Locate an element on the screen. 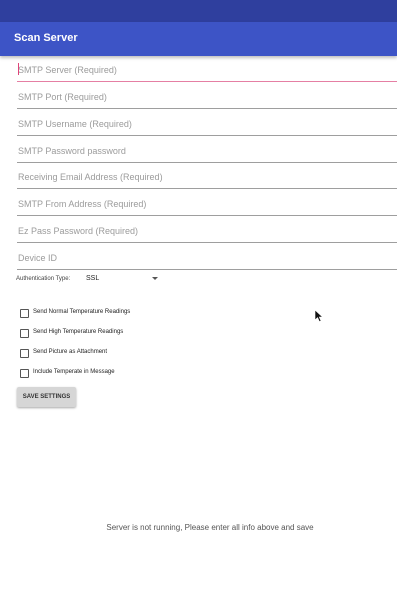 The height and width of the screenshot is (603, 397). smtp-server-input is located at coordinates (207, 70).